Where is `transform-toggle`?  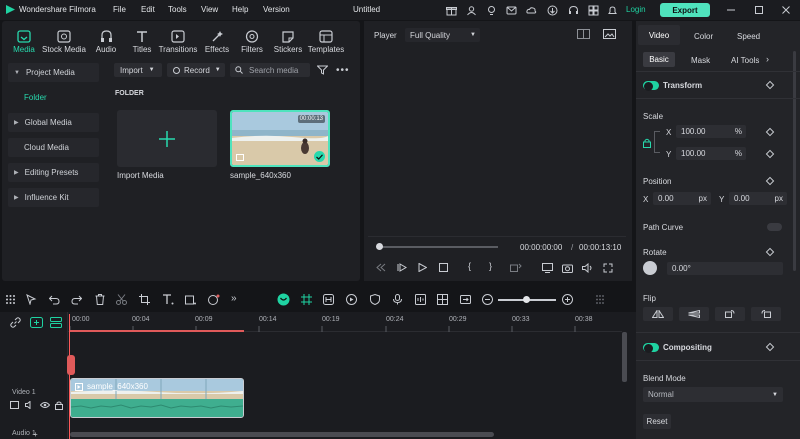
transform-toggle is located at coordinates (651, 86).